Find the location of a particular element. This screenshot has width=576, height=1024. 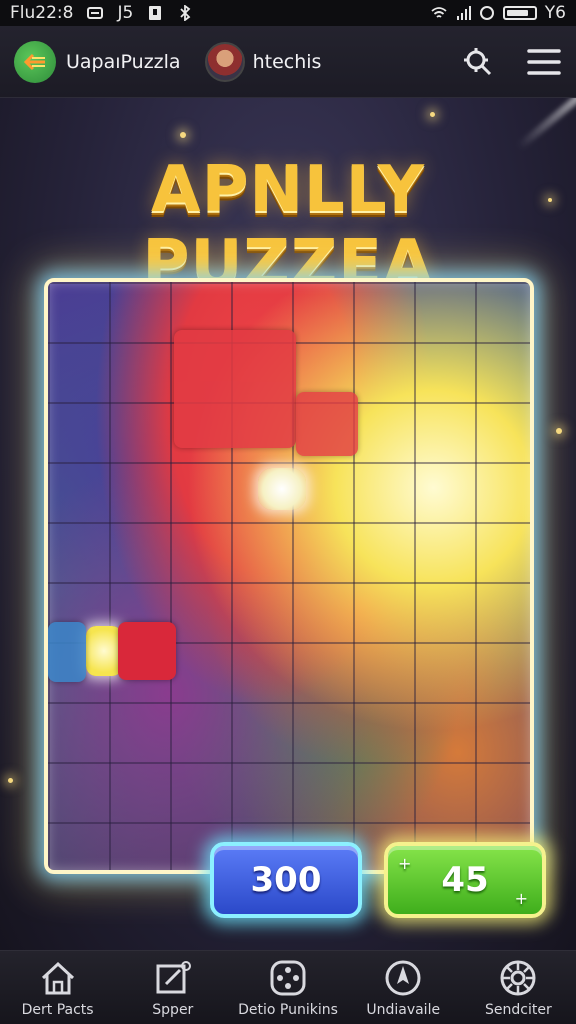

score-blue-button: 300 is located at coordinates (286, 880).